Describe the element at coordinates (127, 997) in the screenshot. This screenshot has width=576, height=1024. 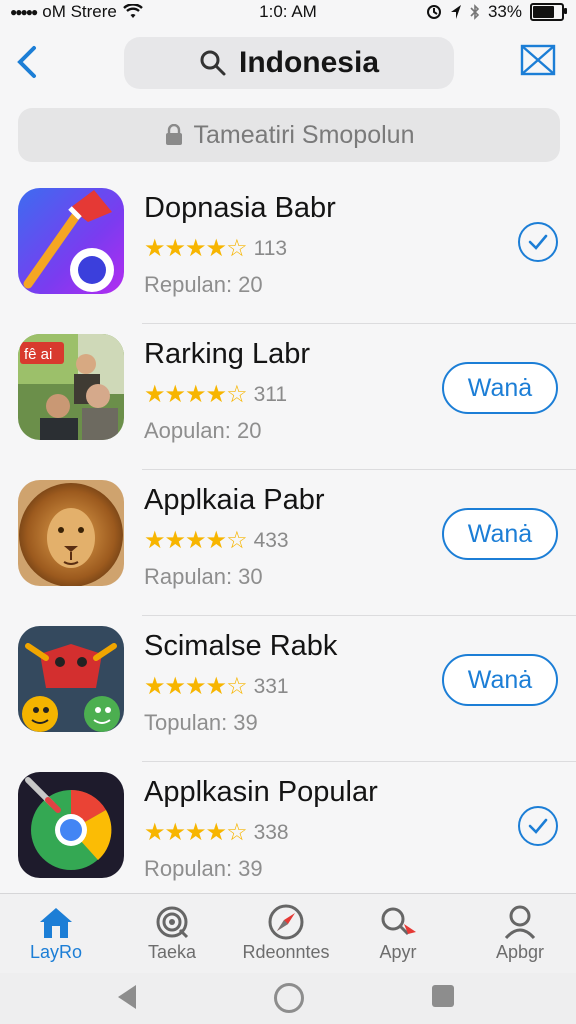
I see `nav-back-icon` at that location.